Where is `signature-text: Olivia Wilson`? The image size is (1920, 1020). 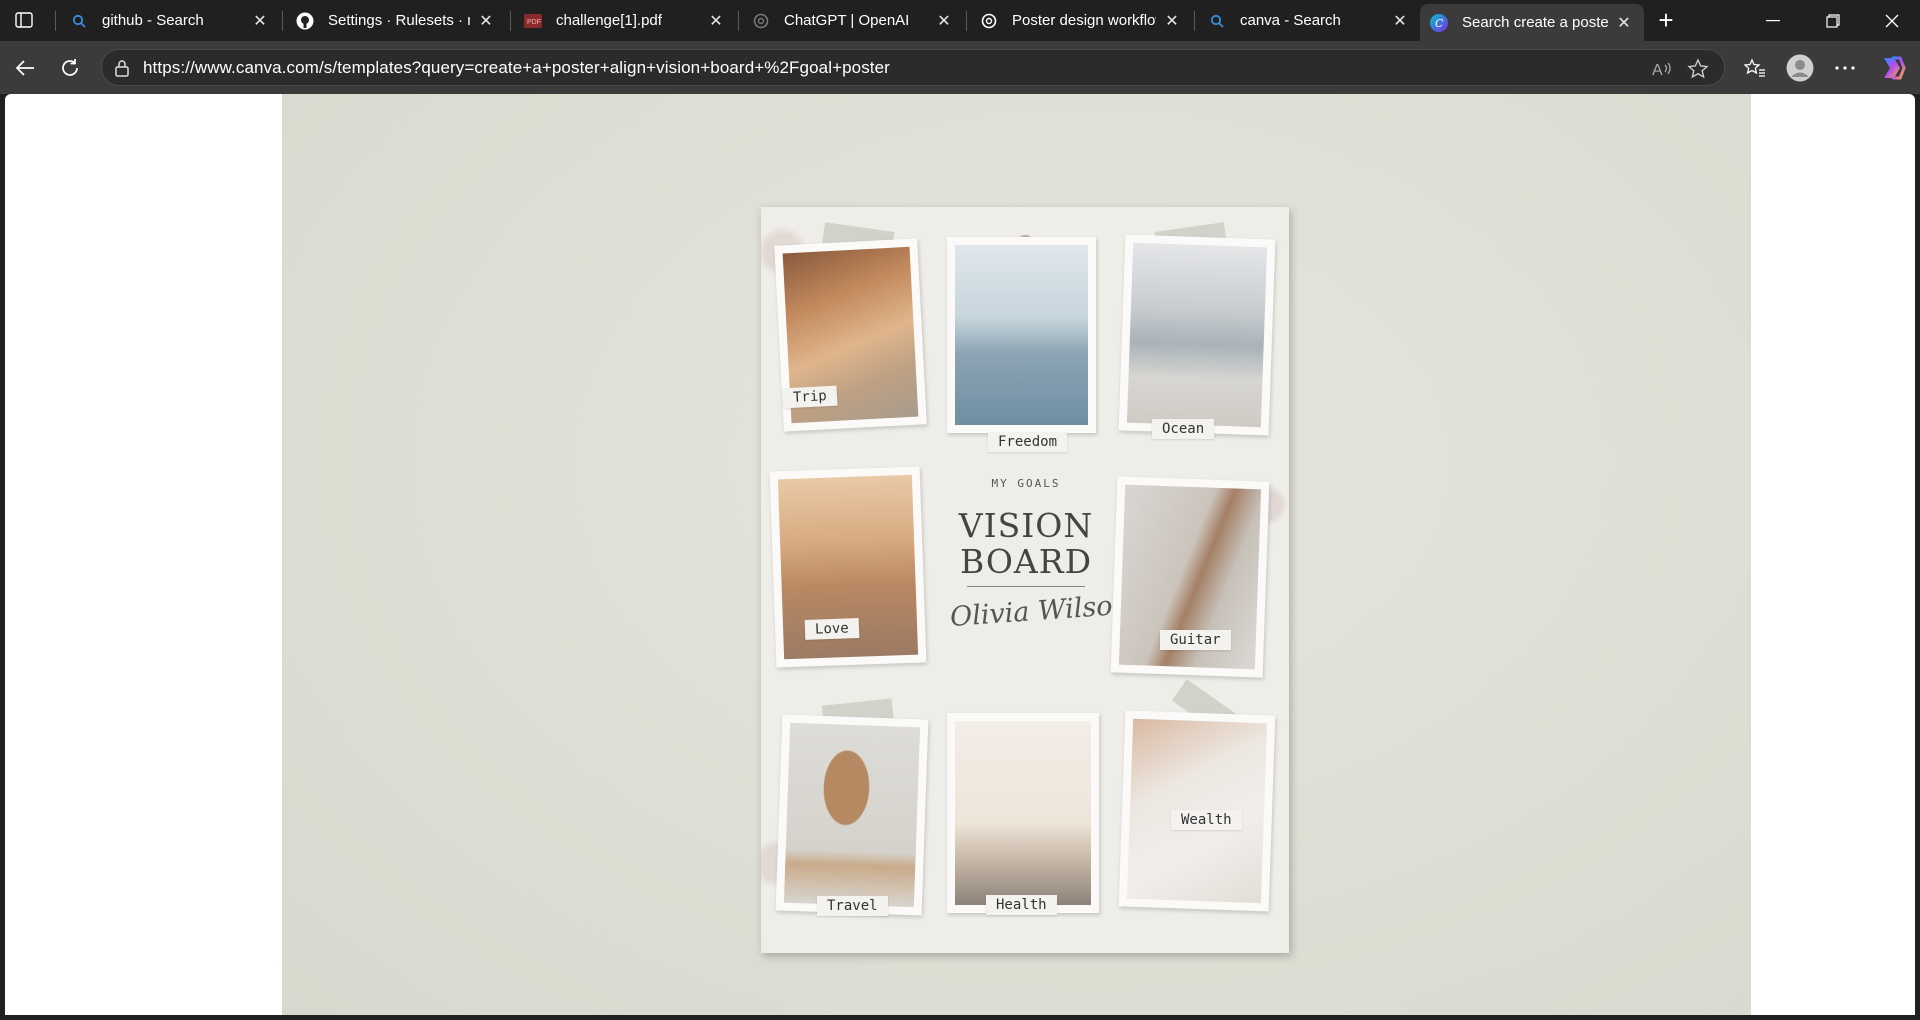
signature-text: Olivia Wilson is located at coordinates (1040, 611).